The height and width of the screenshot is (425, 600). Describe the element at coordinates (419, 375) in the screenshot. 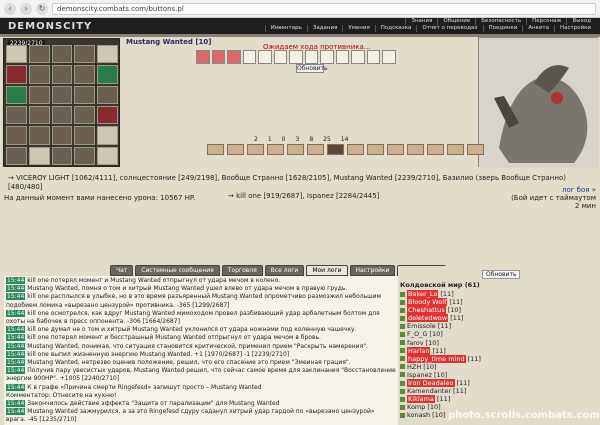

I see `player-name: Ispanez` at that location.